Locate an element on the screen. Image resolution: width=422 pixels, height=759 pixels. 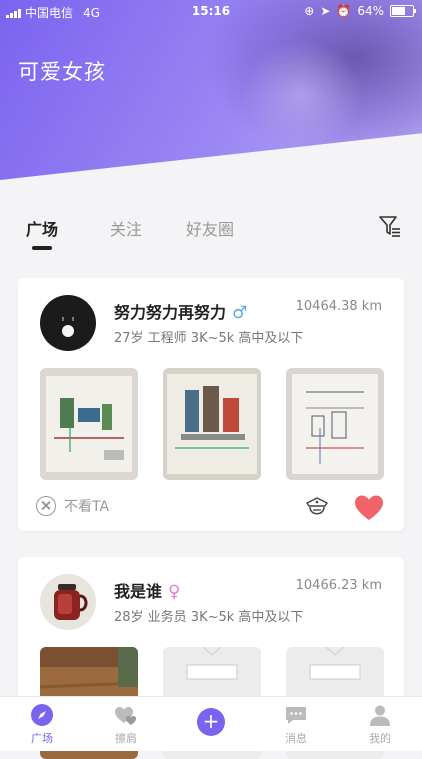
hide-user-label: 不看TA is located at coordinates (87, 507).